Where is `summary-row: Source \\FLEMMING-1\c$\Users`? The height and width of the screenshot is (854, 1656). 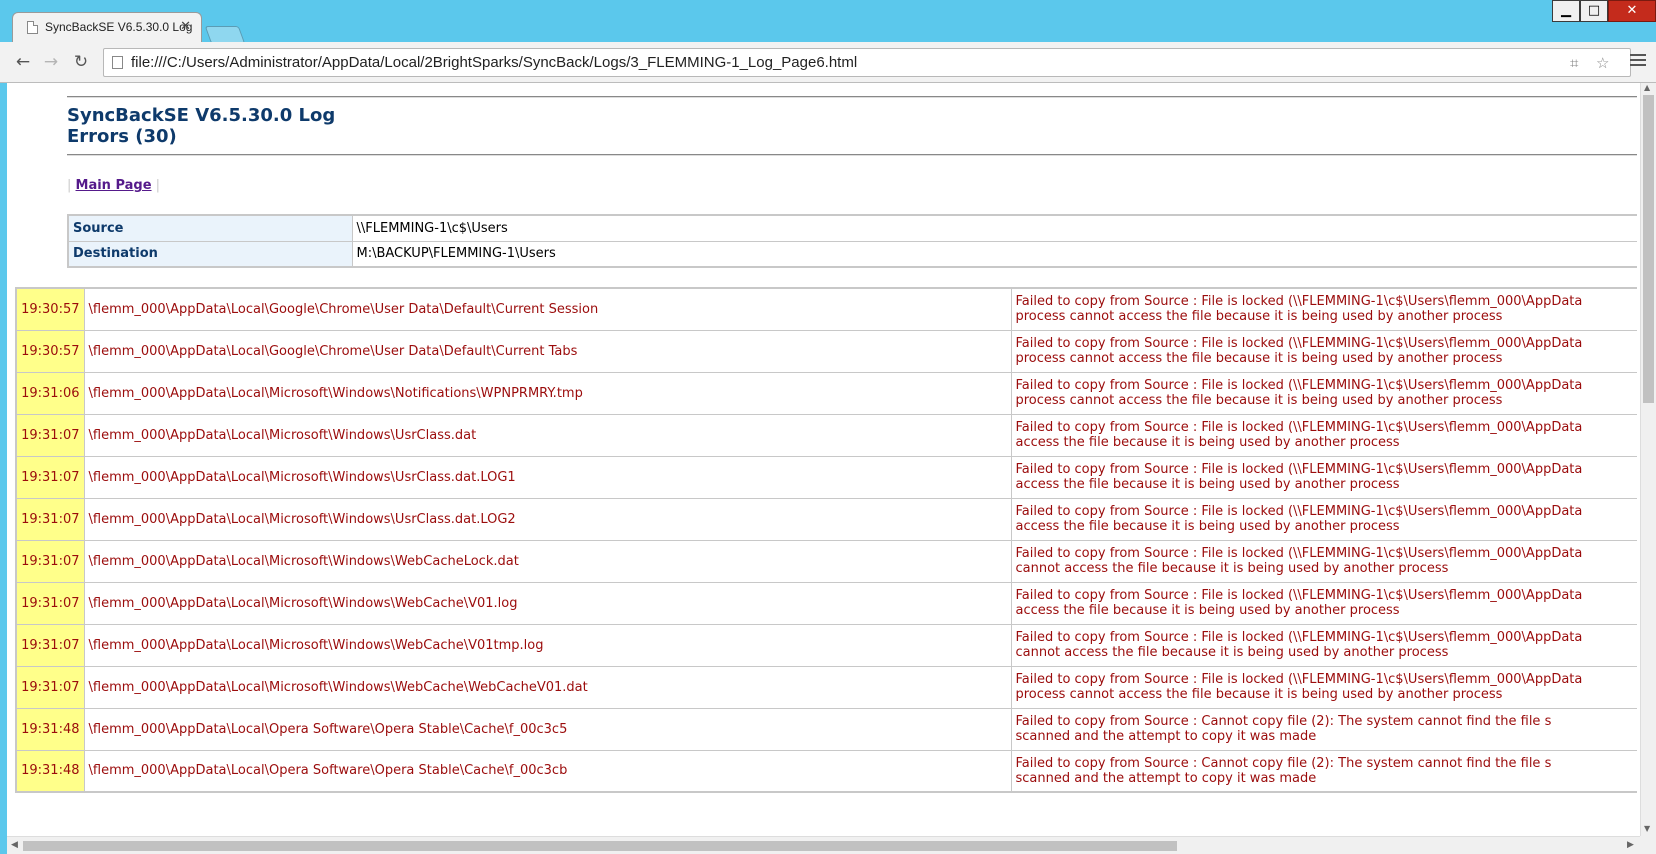
summary-row: Source \\FLEMMING-1\c$\Users is located at coordinates (852, 228).